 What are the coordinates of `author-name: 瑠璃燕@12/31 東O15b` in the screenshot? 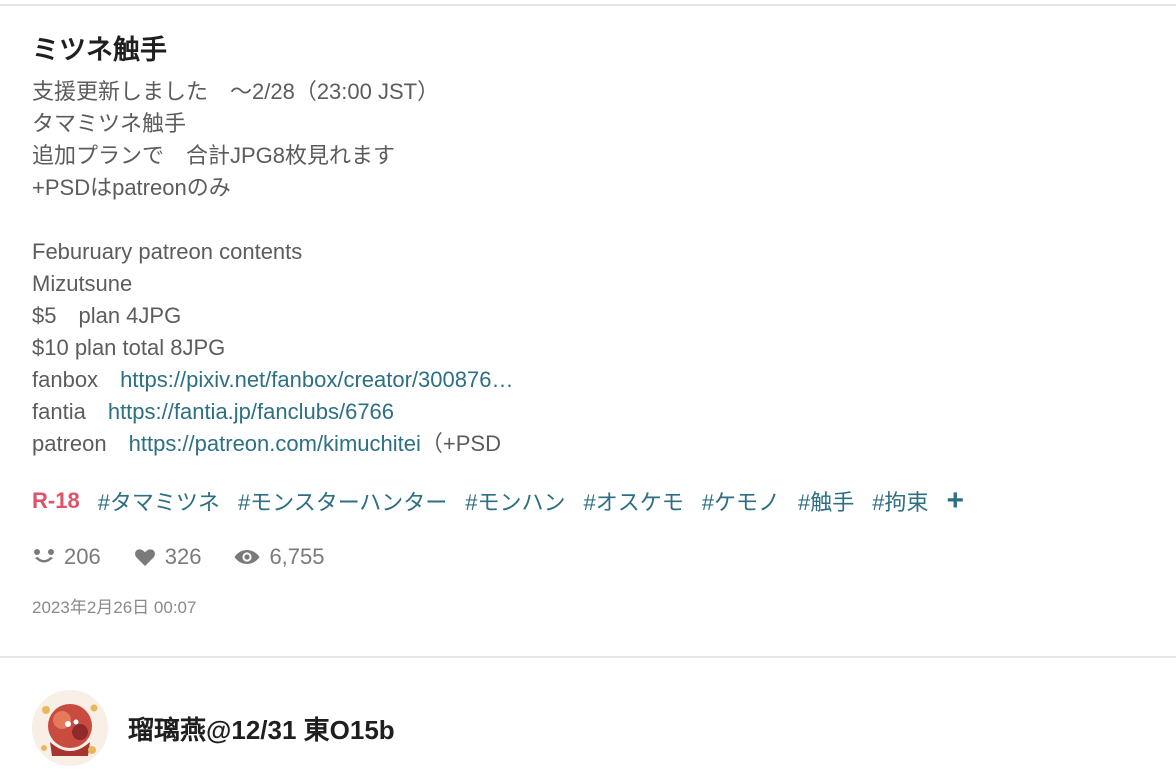 It's located at (261, 728).